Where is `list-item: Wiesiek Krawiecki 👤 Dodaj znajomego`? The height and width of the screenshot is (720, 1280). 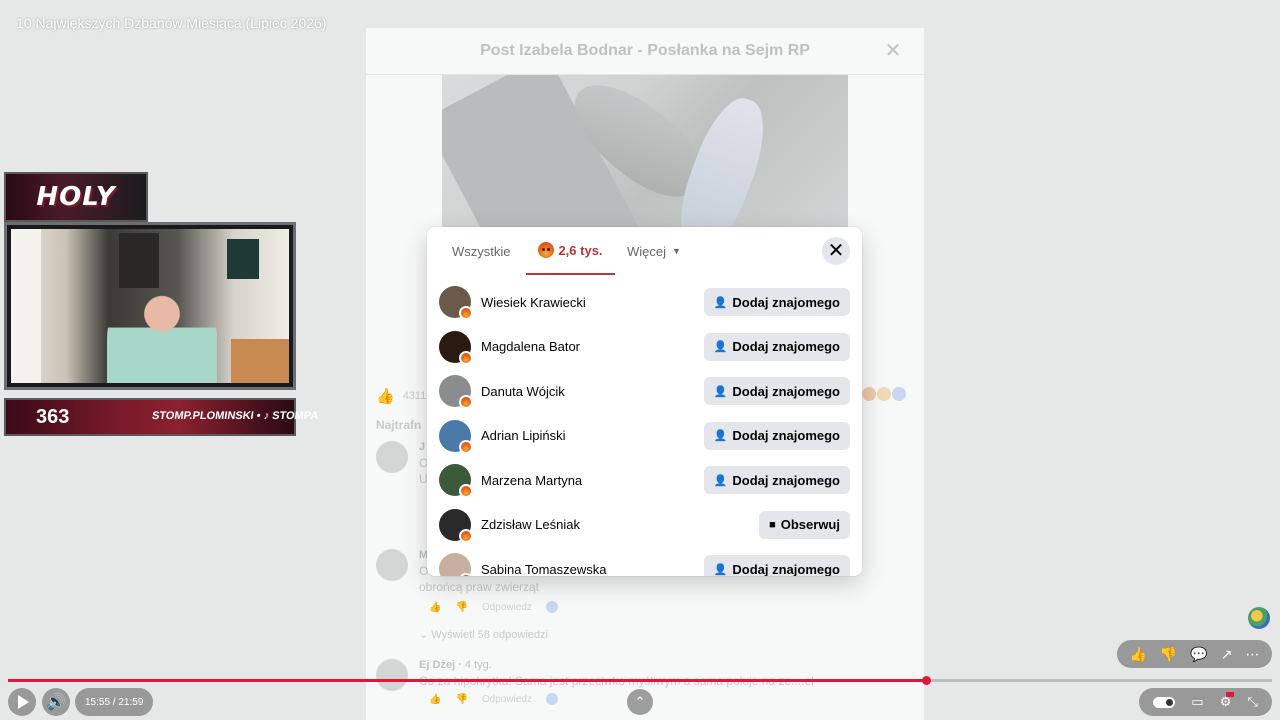 list-item: Wiesiek Krawiecki 👤 Dodaj znajomego is located at coordinates (644, 302).